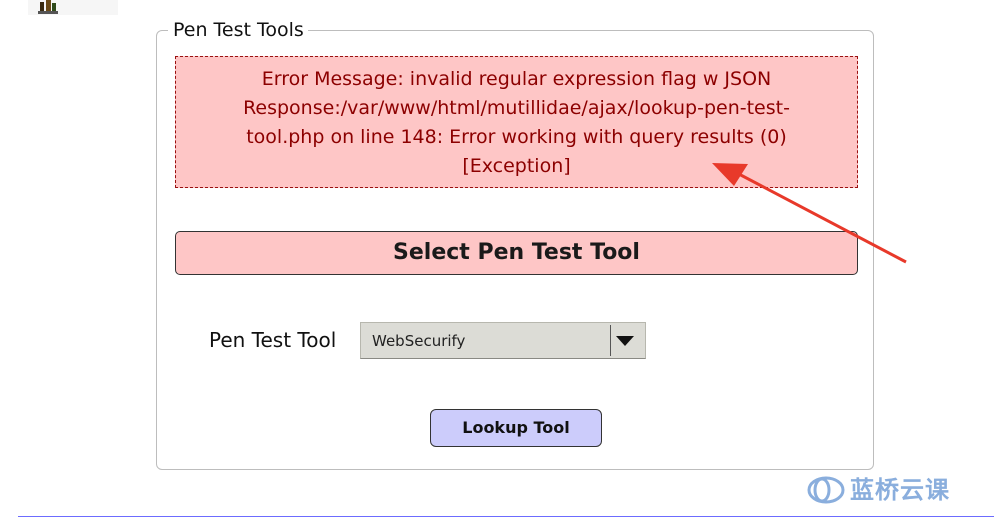 This screenshot has width=994, height=519. Describe the element at coordinates (826, 490) in the screenshot. I see `watermark-logo-icon` at that location.